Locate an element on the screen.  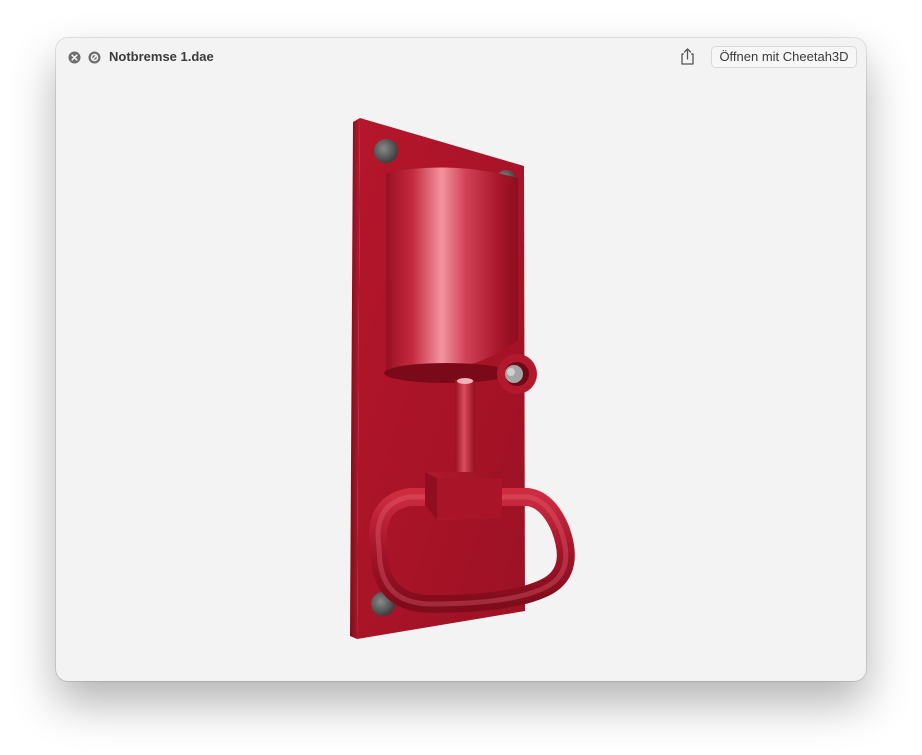
share-icon is located at coordinates (687, 56).